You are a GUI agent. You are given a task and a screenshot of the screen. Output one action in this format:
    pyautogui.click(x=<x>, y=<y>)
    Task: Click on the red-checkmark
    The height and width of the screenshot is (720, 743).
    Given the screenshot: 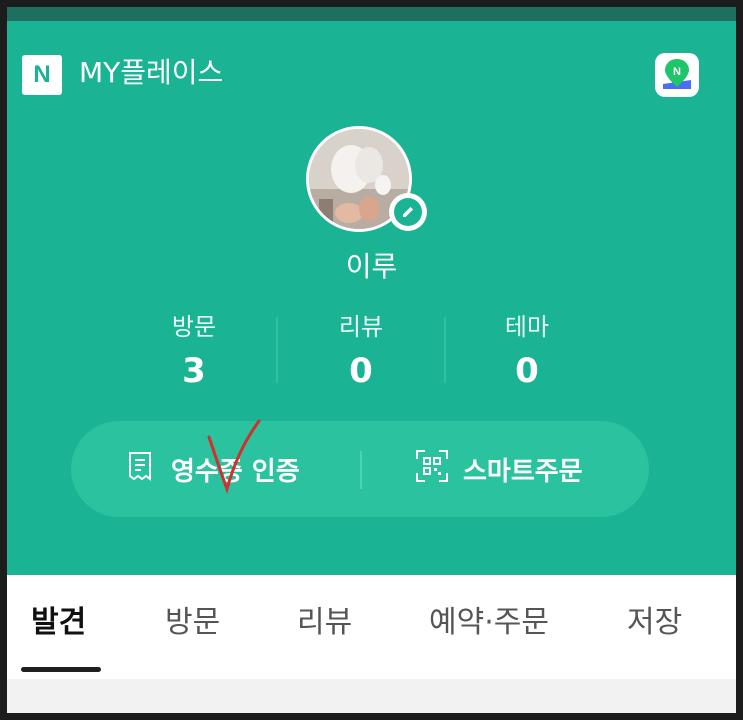 What is the action you would take?
    pyautogui.click(x=234, y=456)
    